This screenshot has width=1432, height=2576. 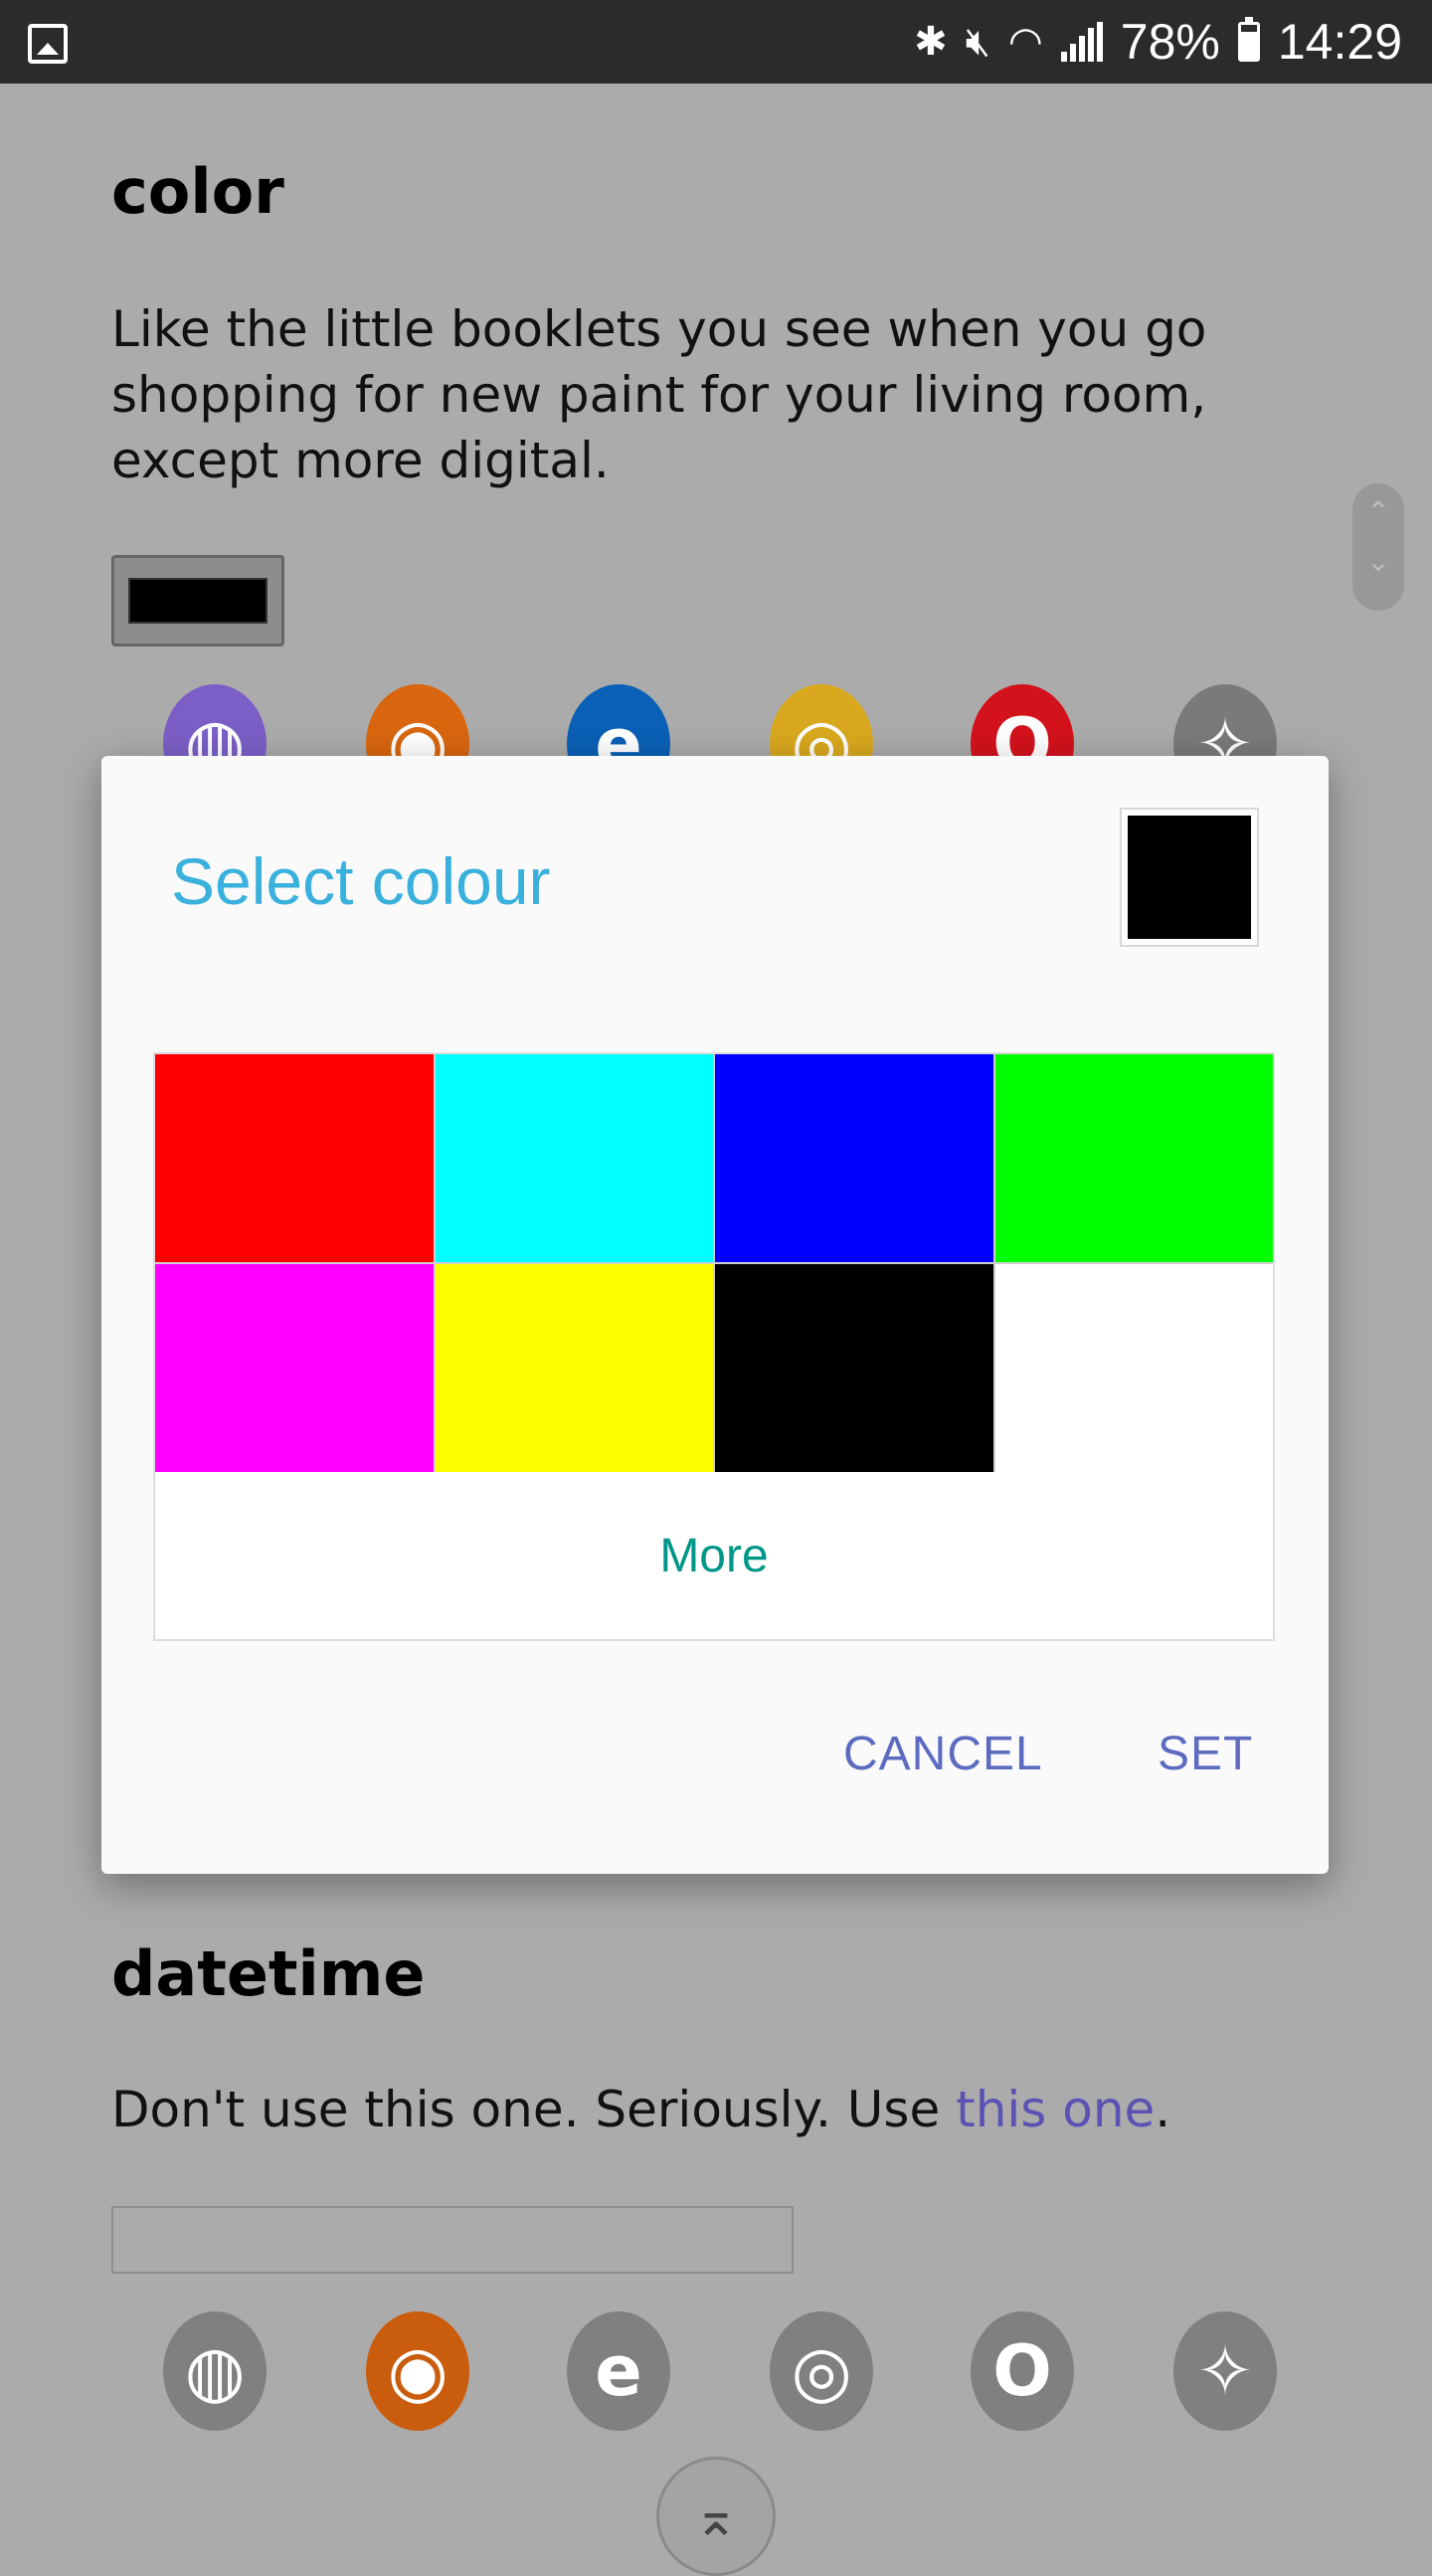 What do you see at coordinates (534, 2109) in the screenshot?
I see `datetime-description-text: Don't use this one. Seriously. Use` at bounding box center [534, 2109].